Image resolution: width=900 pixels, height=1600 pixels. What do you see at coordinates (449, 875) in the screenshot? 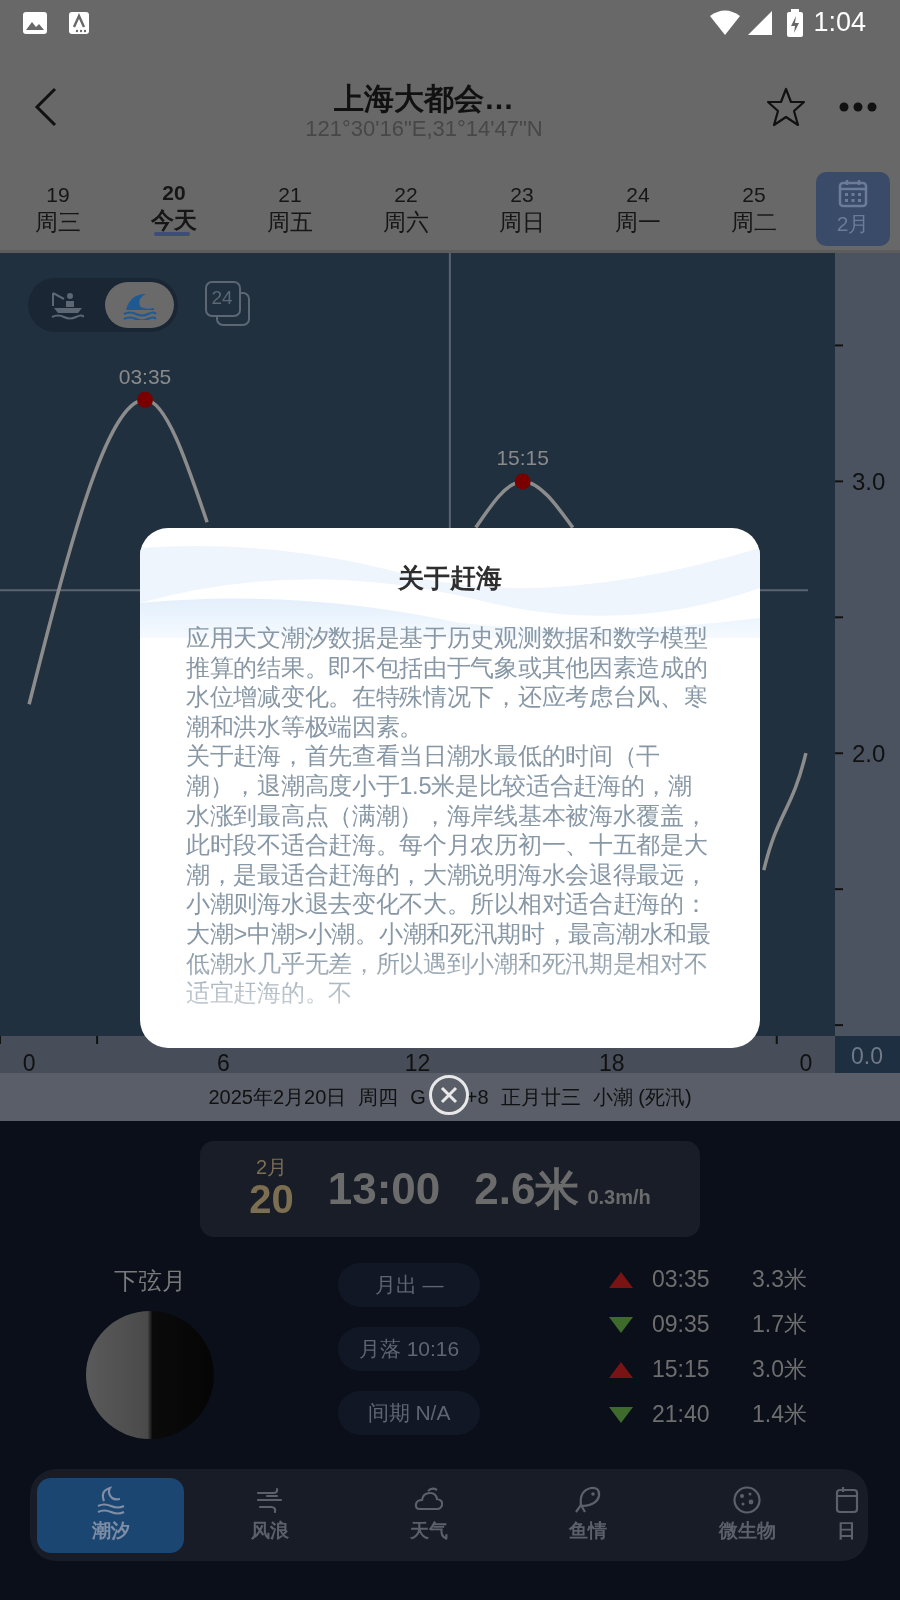
I see `dialog-paragraph: 关于赶海，首先查看当日潮水最低的时间（干潮），退潮高度小于1.5米是比较适合赶海的，潮水涨到最高点（满潮），海岸线基本被海水覆盖，此时段不适合赶海。每个月农历初一、十五都是大潮，是最适合赶海的，大潮说明海水会退得最远，小潮则海水退去变化不大。所以相对适合赶海的：大潮>中潮>小潮。小潮和死汛期时，最高潮水和最低潮水几乎无差，所以遇到小潮和死汛期是相对不适宜赶海的。不` at bounding box center [449, 875].